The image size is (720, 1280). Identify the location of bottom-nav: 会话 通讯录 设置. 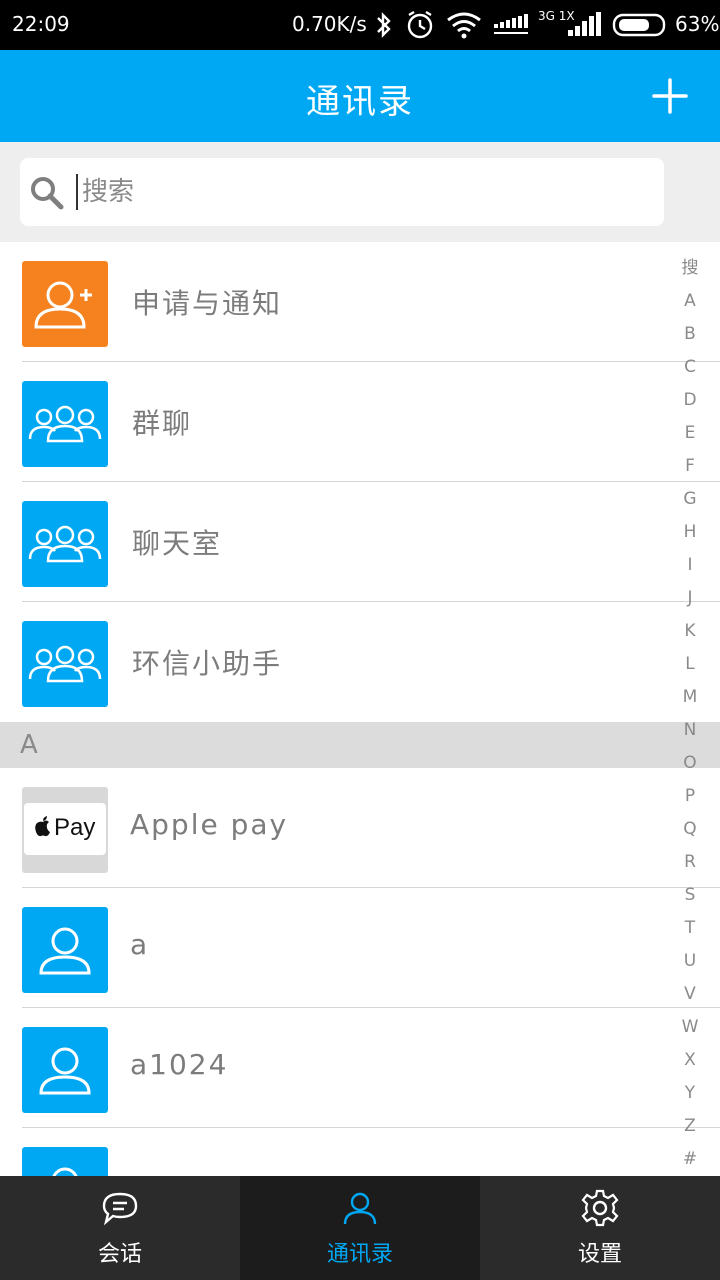
(360, 1228).